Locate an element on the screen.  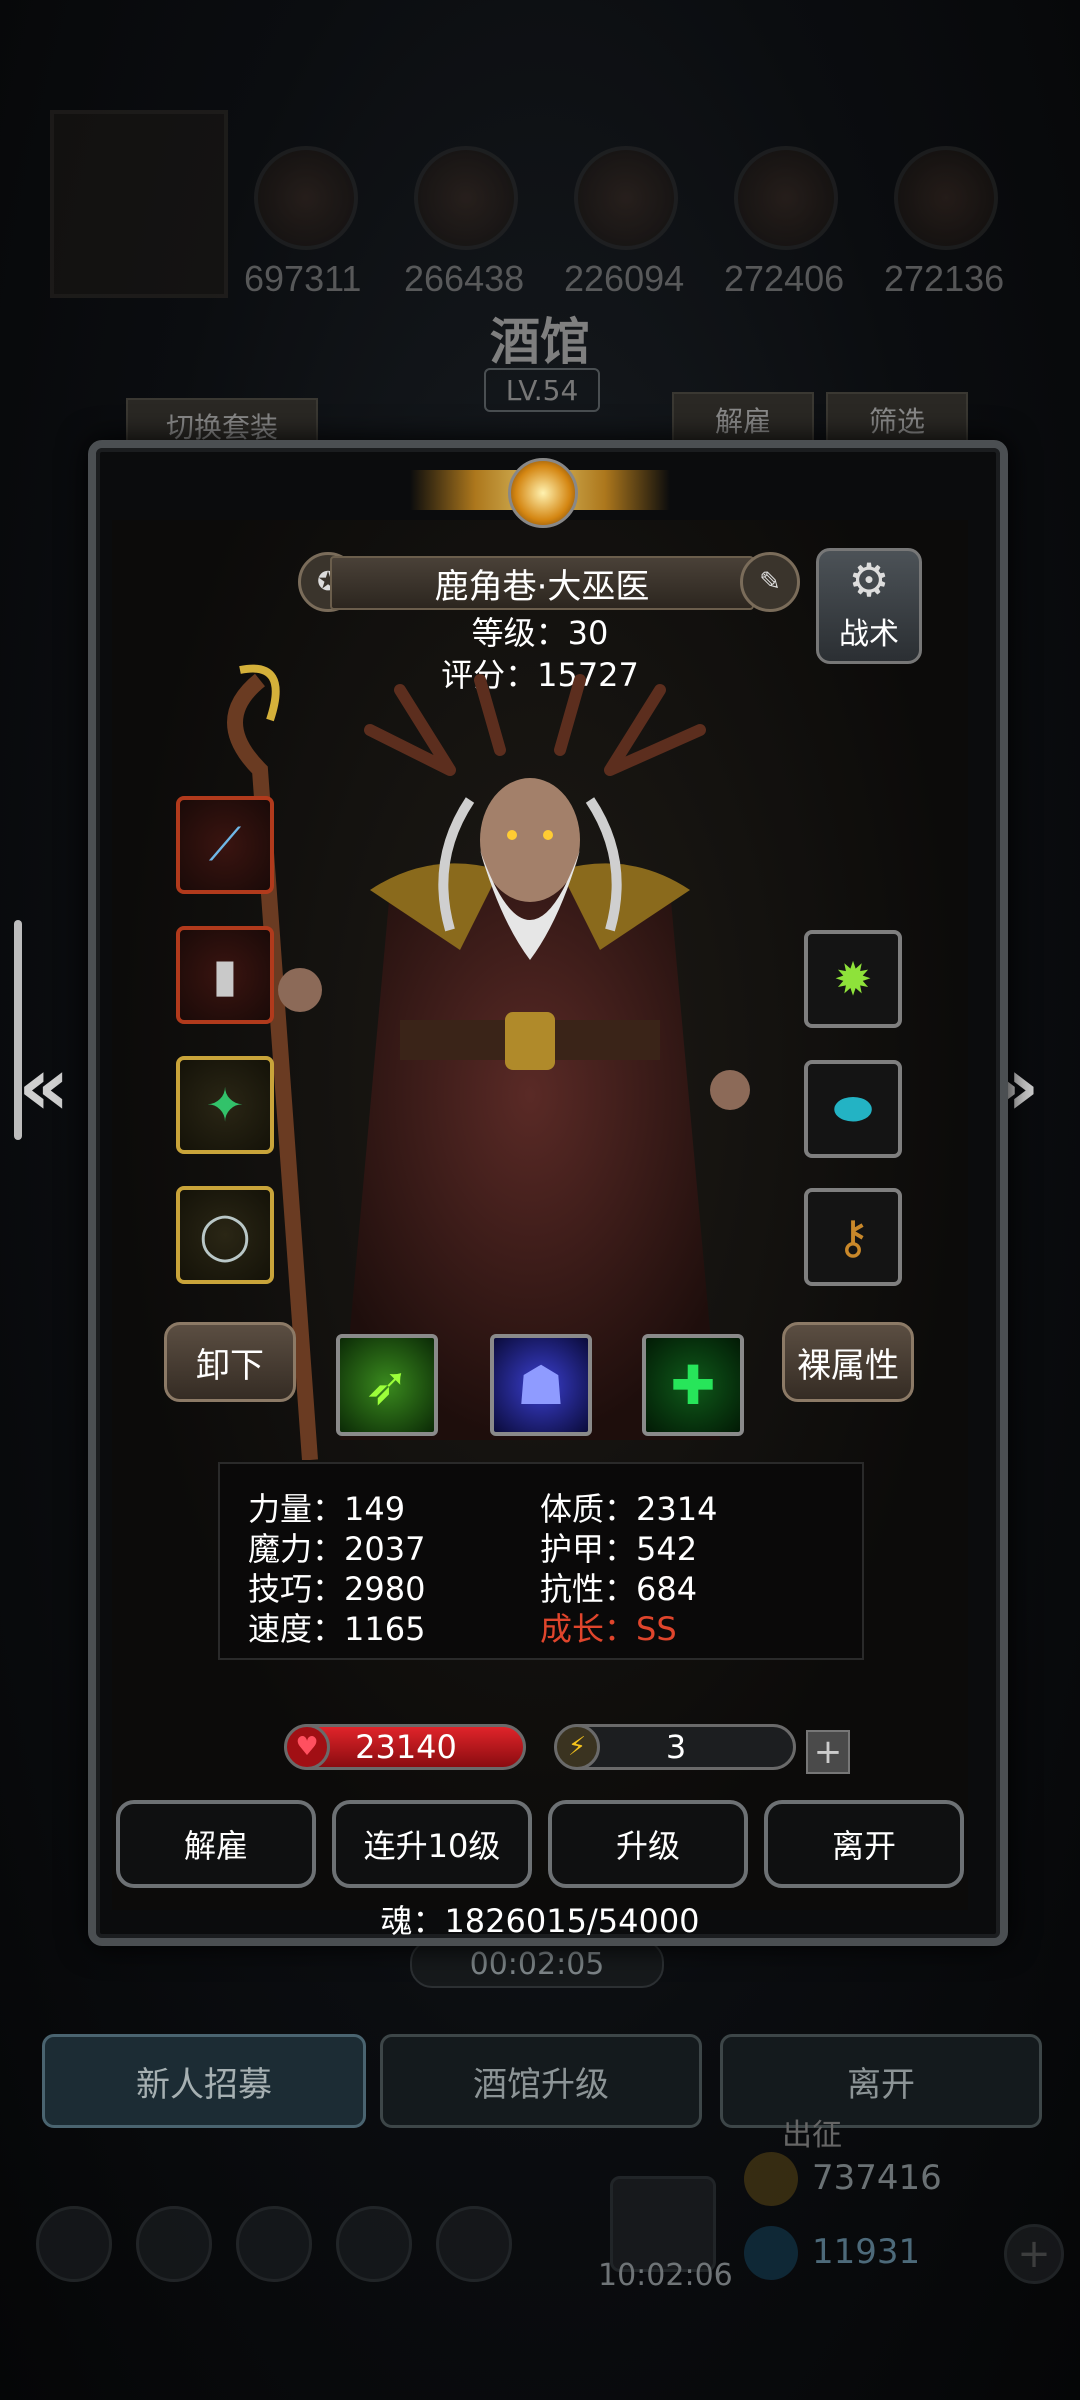
level-up-10-button: 连升10级 is located at coordinates (432, 1844).